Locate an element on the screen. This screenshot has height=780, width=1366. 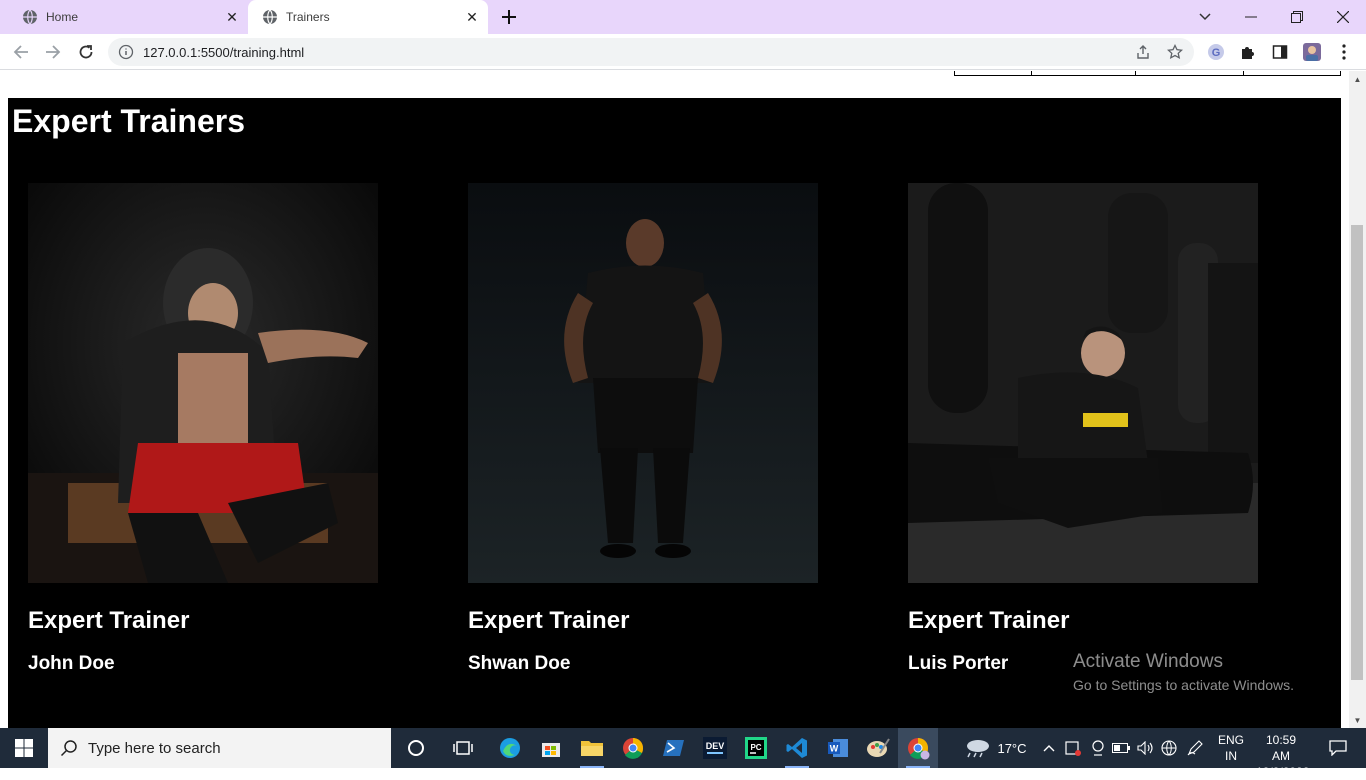
chrome-app is located at coordinates (633, 748).